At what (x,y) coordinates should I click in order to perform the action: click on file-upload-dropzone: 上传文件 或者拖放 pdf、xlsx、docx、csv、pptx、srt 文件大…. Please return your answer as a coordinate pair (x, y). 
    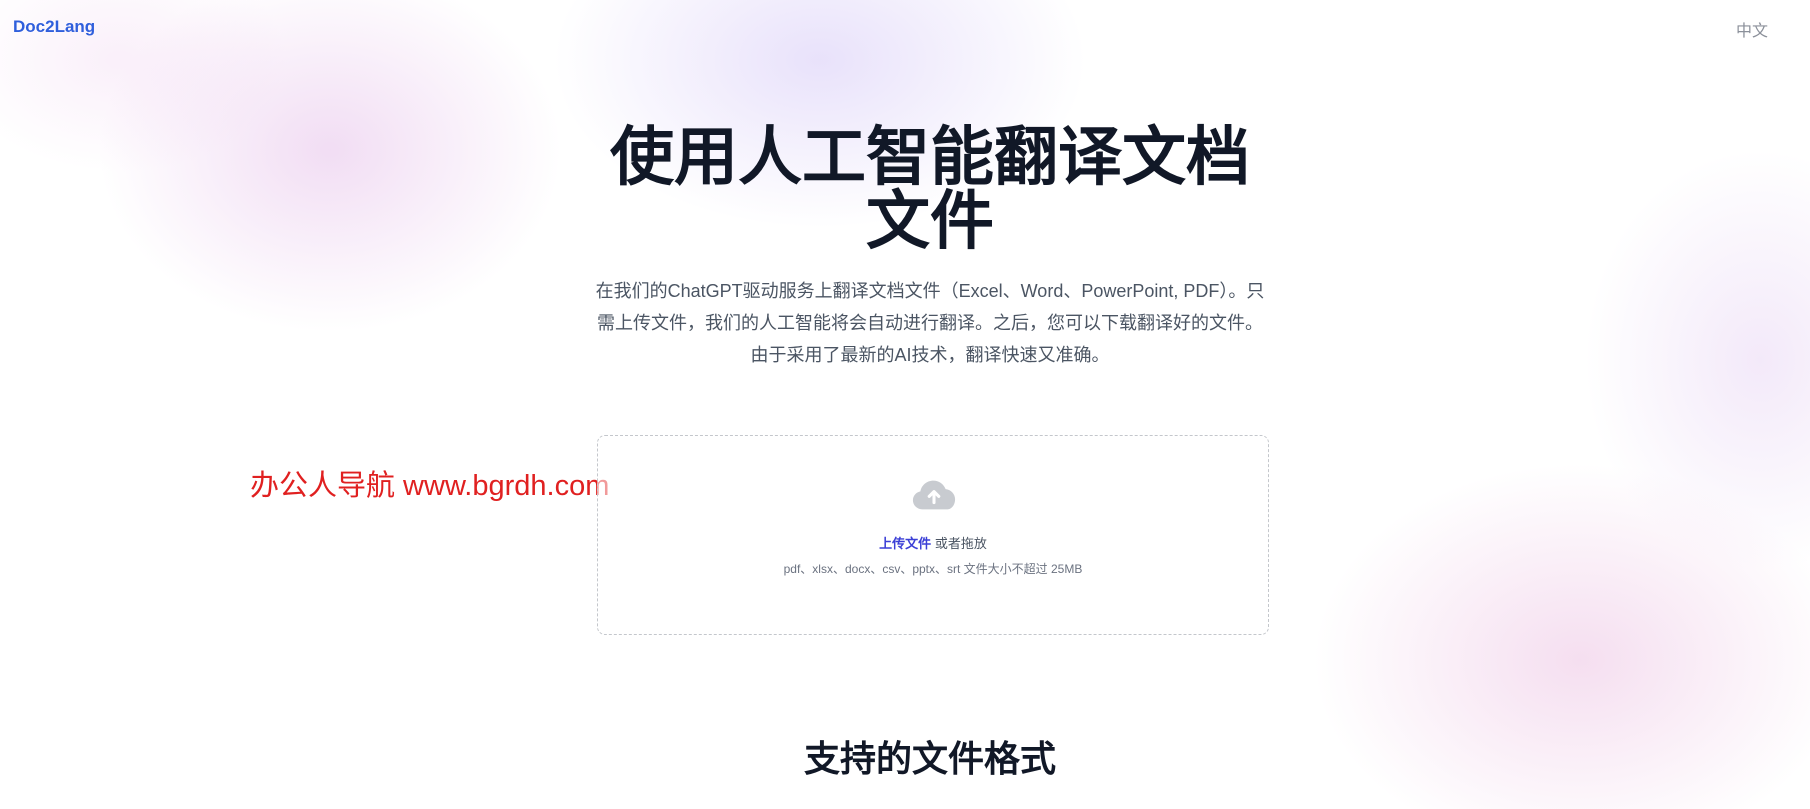
    Looking at the image, I should click on (933, 535).